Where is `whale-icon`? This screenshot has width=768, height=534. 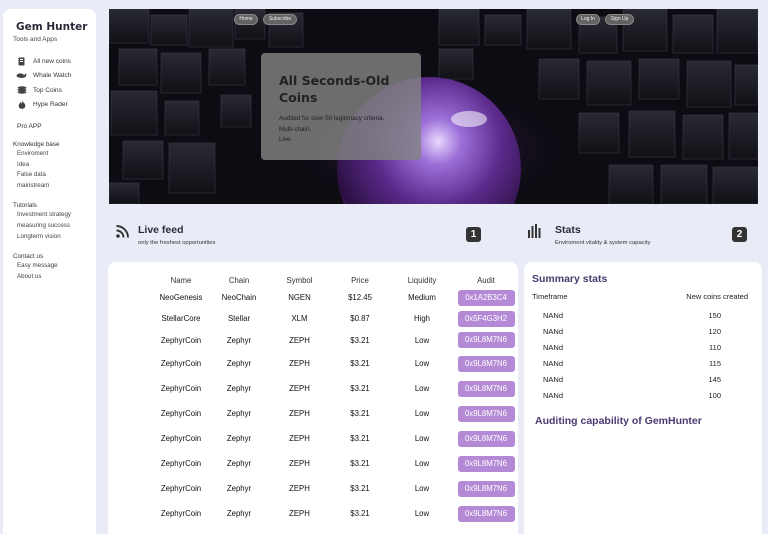 whale-icon is located at coordinates (21, 75).